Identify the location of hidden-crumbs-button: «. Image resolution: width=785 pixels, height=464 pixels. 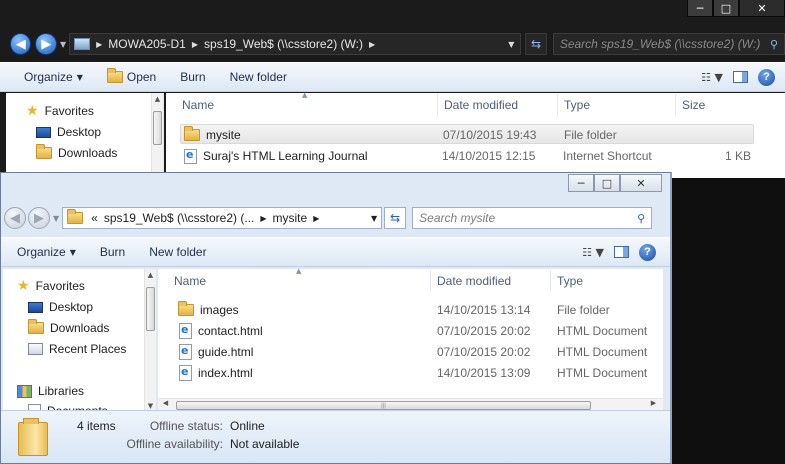
(94, 218).